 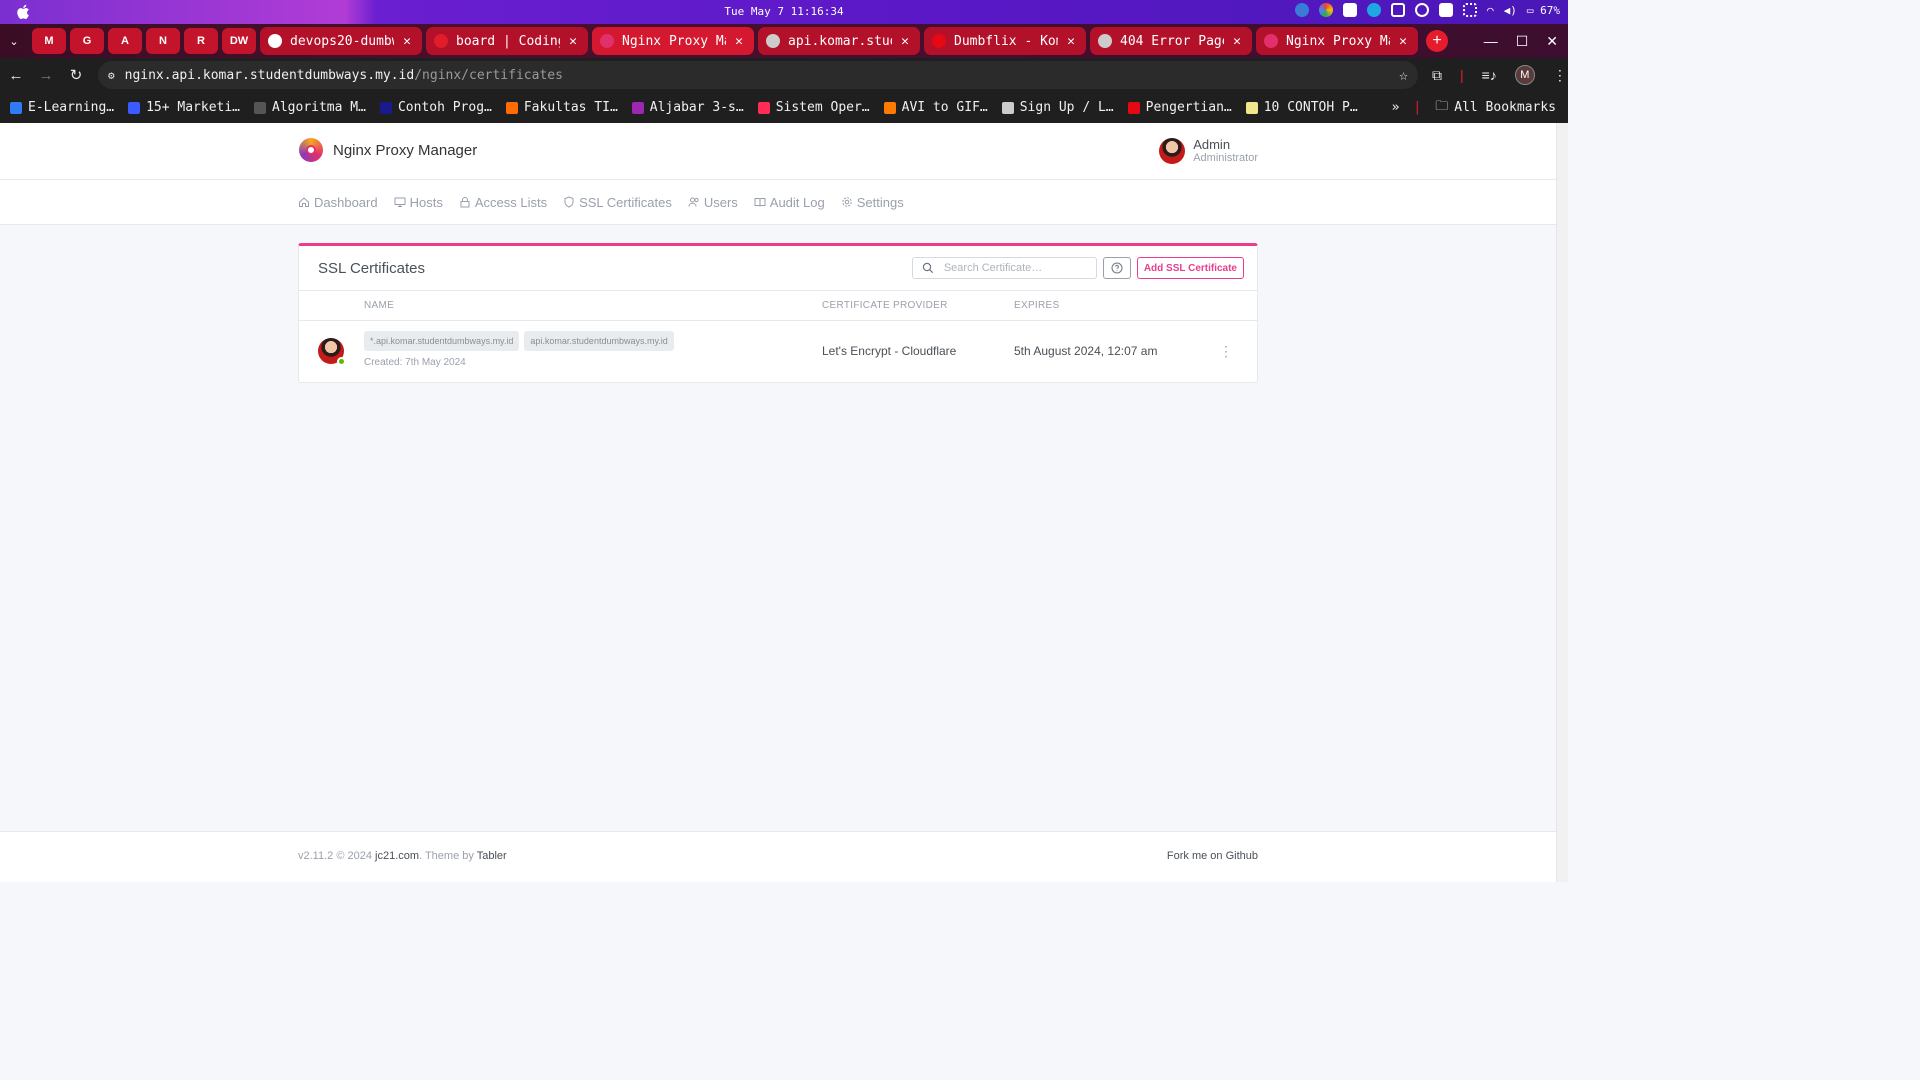 I want to click on nav-item-access-lists: Access Lists, so click(x=503, y=202).